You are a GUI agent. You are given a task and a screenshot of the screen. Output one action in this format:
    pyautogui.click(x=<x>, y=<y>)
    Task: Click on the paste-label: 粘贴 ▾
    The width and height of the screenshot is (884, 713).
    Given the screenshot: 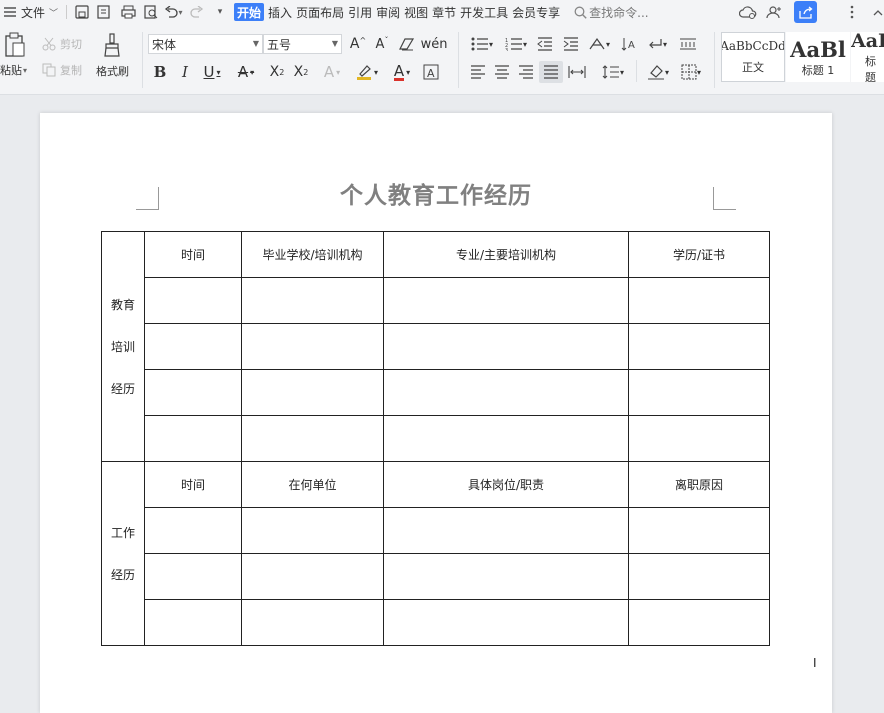 What is the action you would take?
    pyautogui.click(x=13, y=70)
    